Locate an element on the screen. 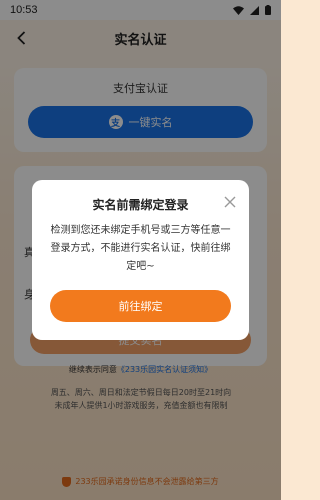  go-bind-label: 前往绑定 is located at coordinates (140, 306).